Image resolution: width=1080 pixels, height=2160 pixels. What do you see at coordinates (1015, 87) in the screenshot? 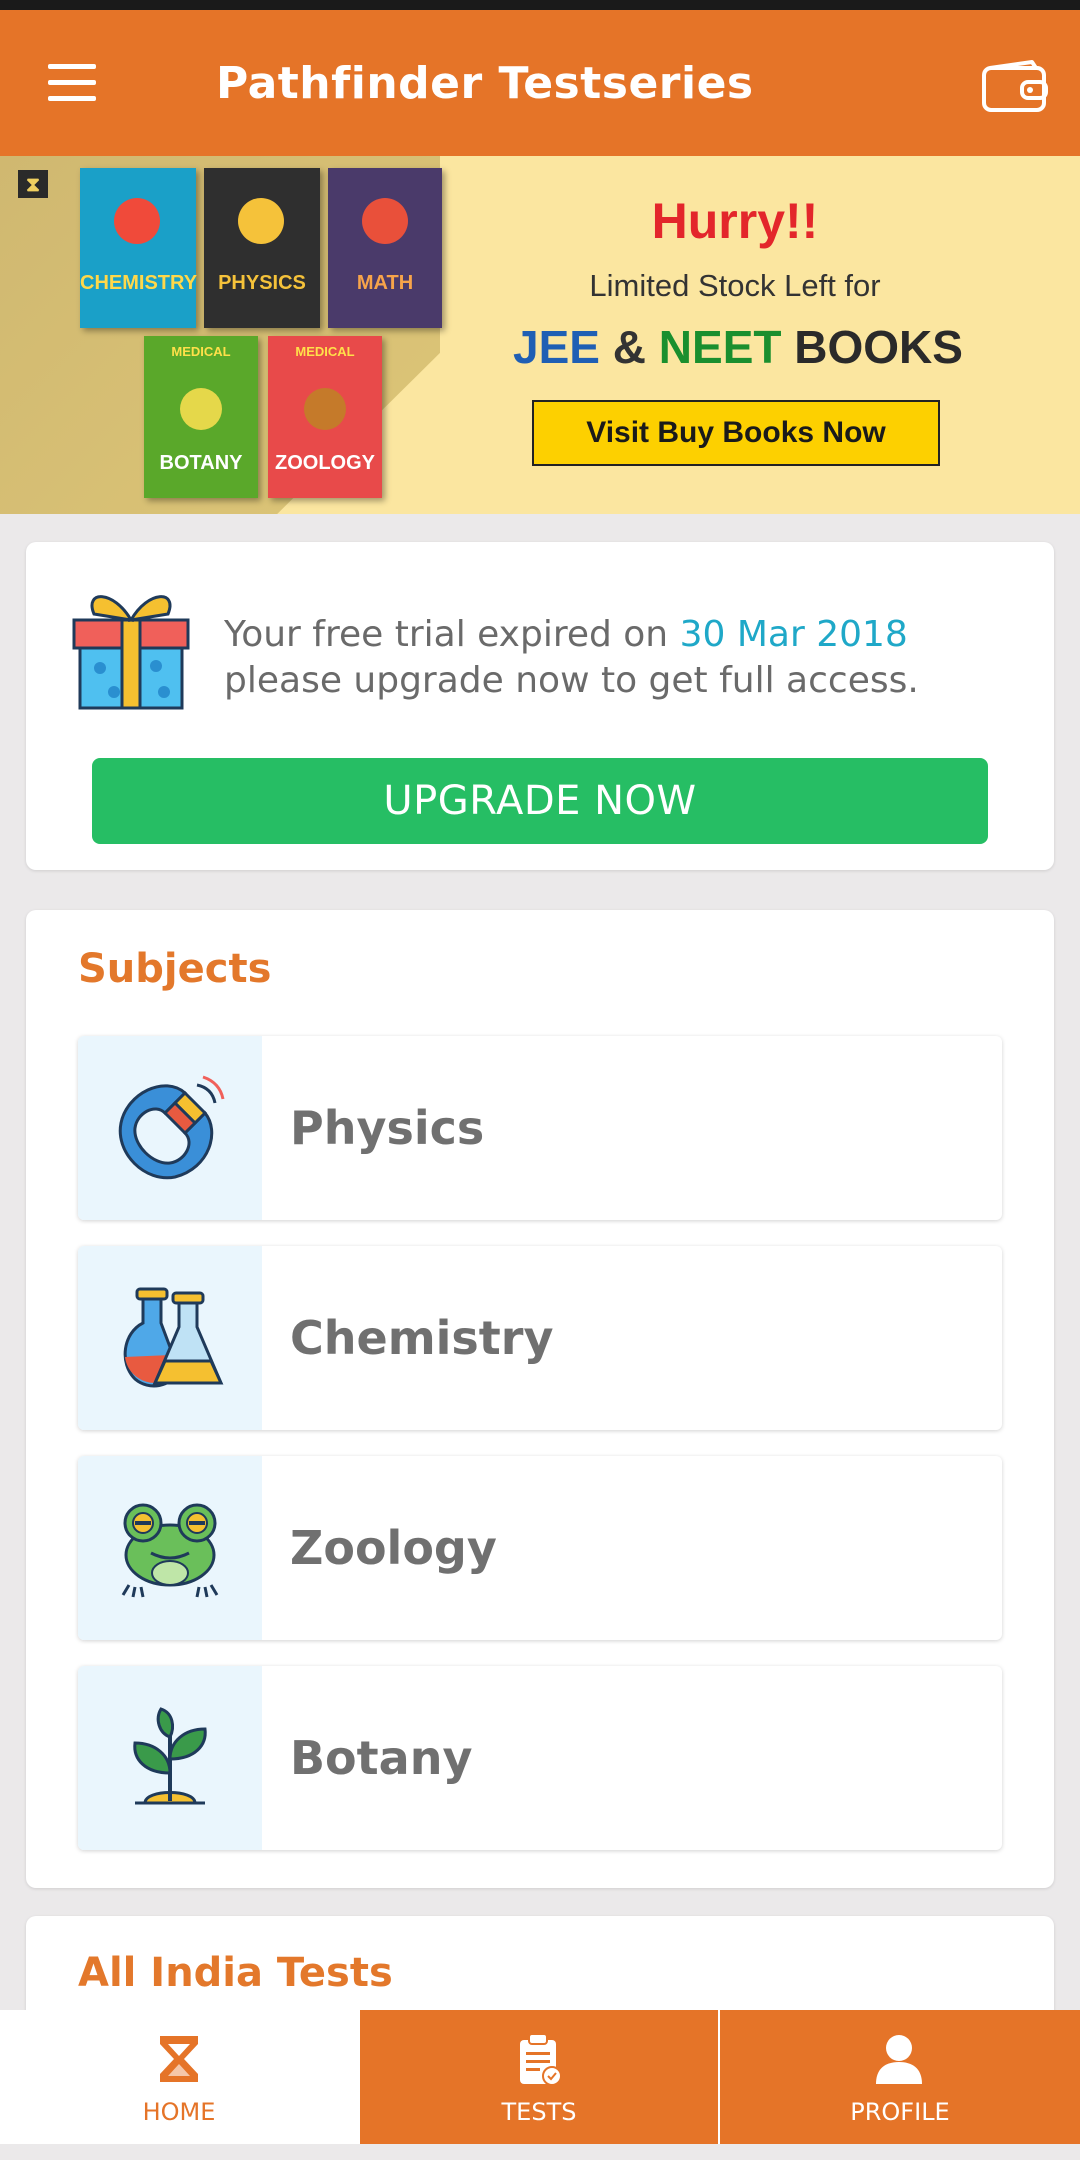
I see `wallet-icon` at bounding box center [1015, 87].